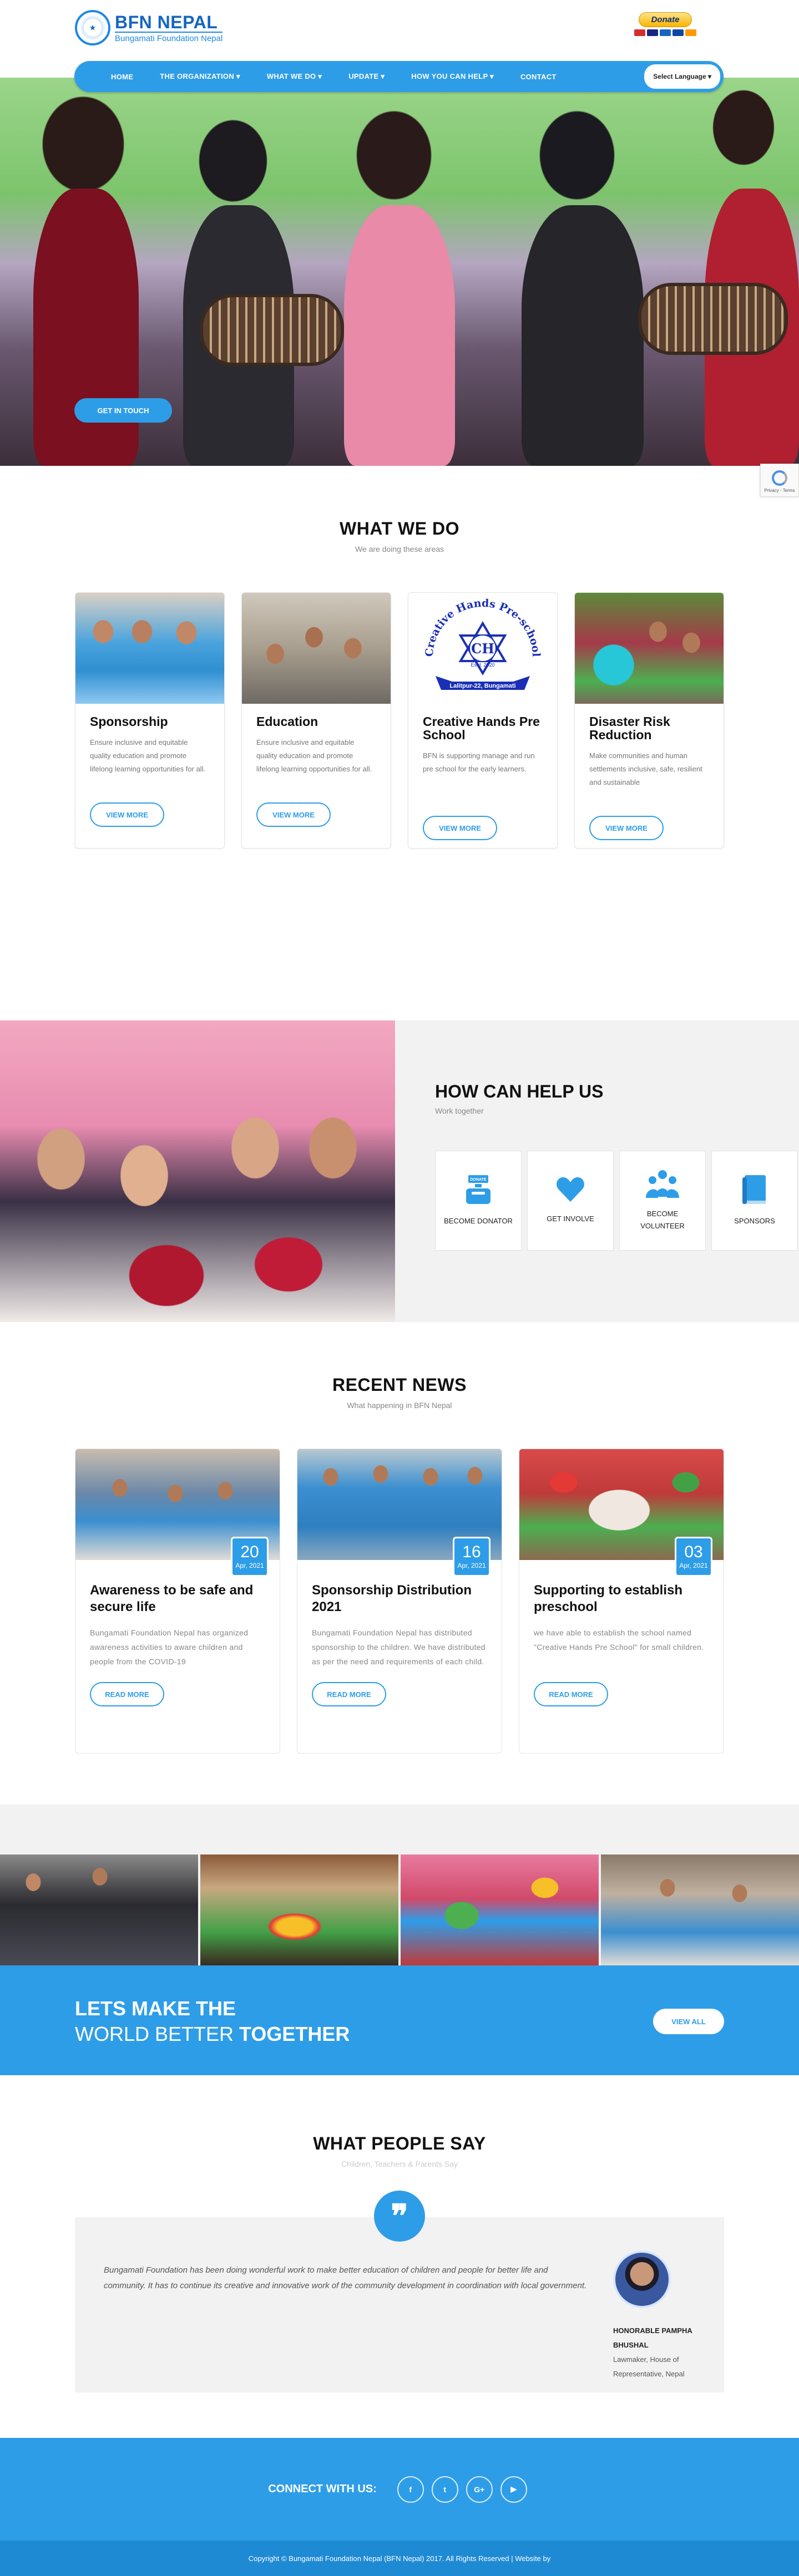 Image resolution: width=799 pixels, height=2576 pixels. Describe the element at coordinates (155, 2008) in the screenshot. I see `banner-line1: LETS MAKE THE` at that location.